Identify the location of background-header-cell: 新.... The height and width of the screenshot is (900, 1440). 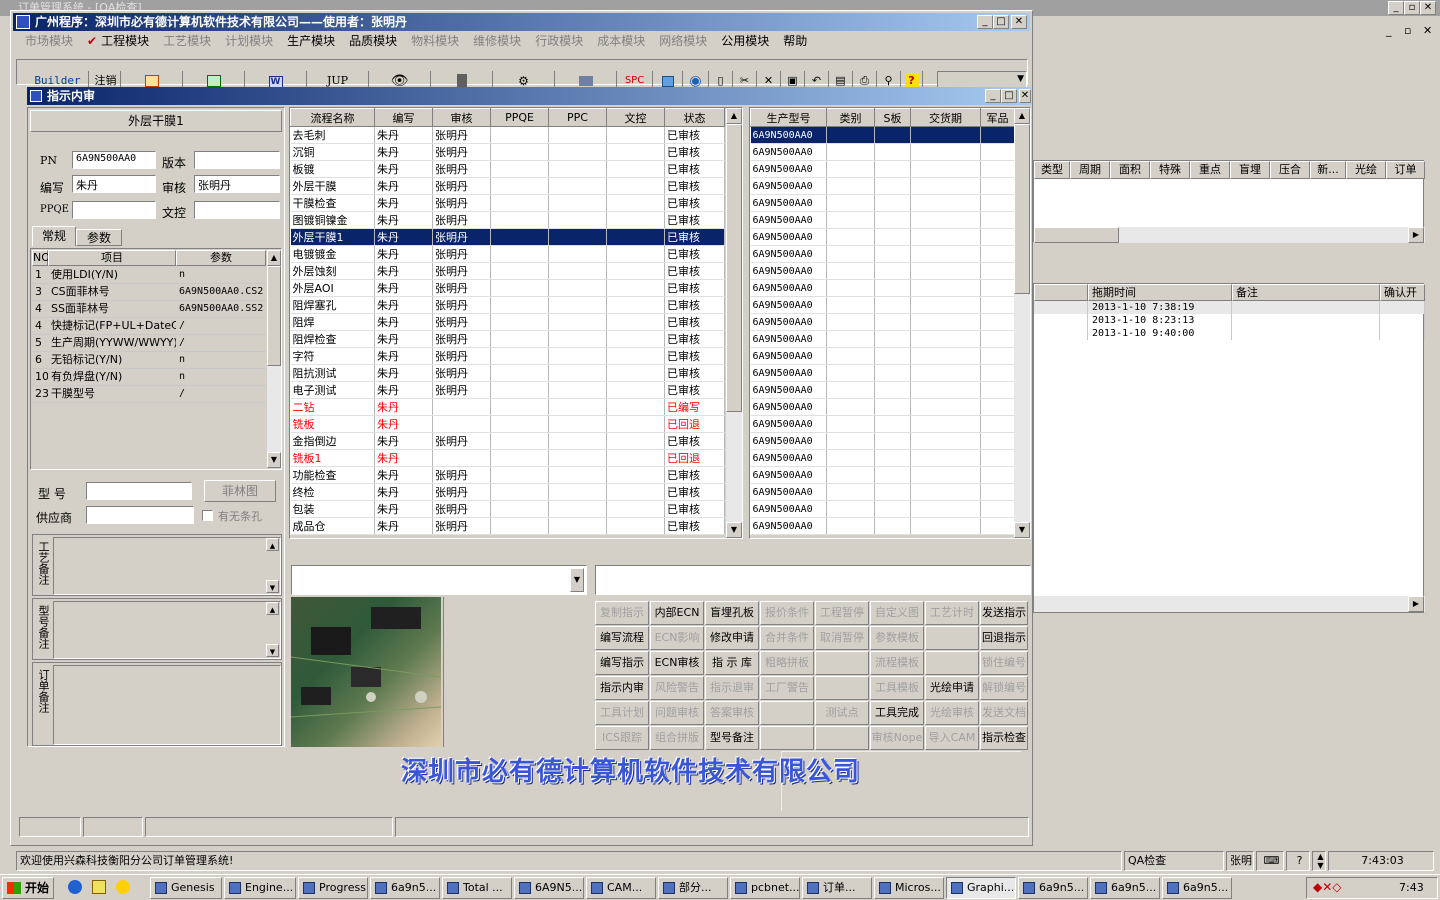
(1328, 170).